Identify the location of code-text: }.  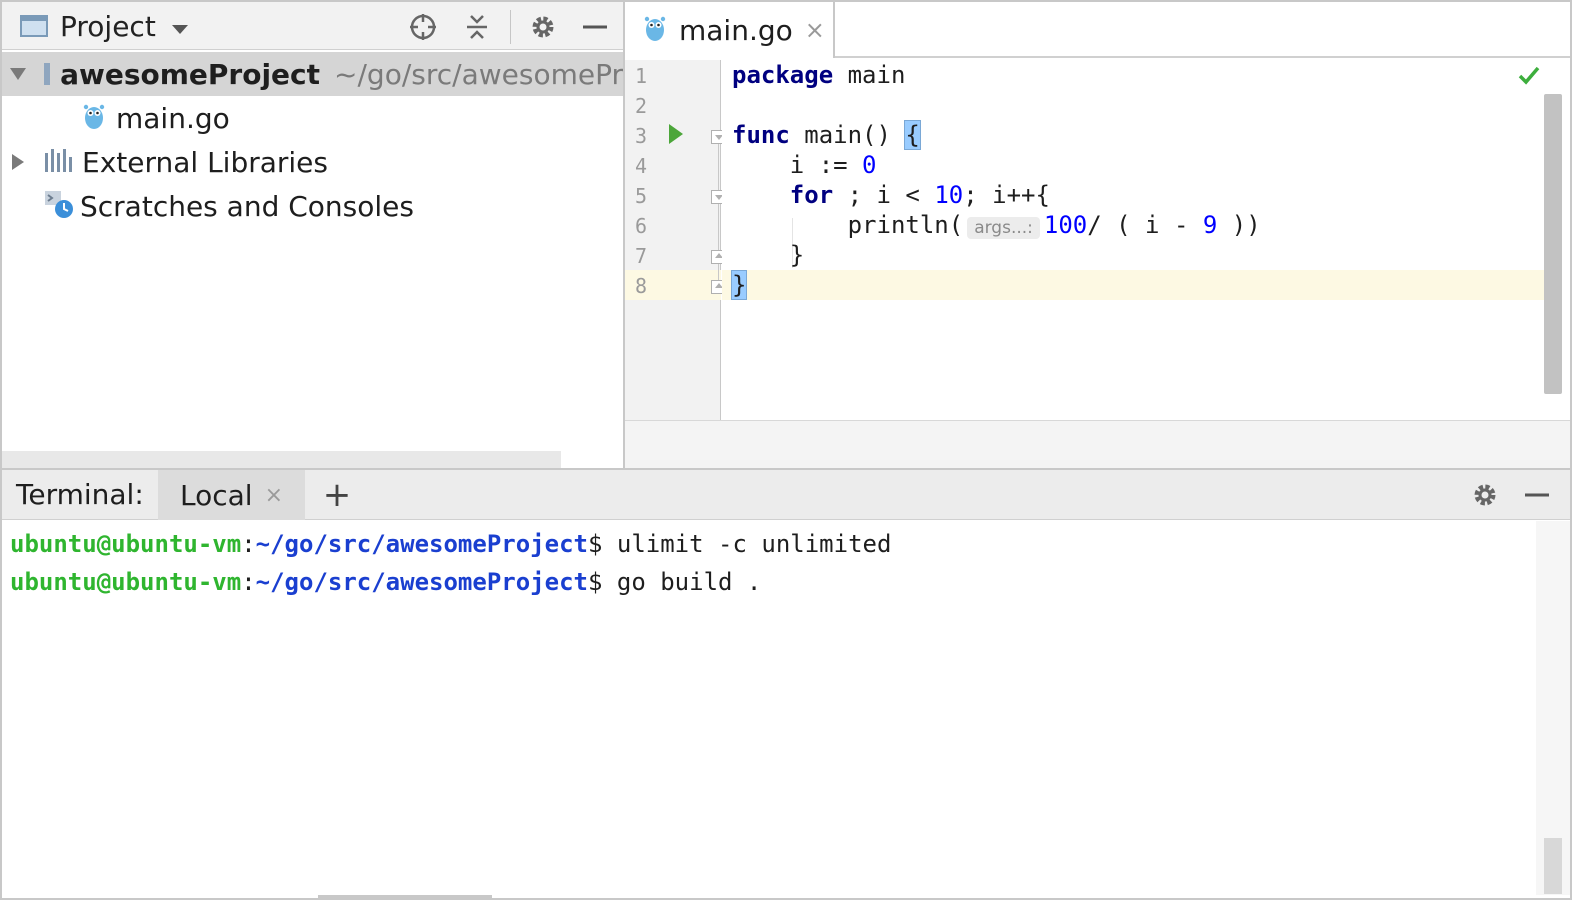
(768, 255).